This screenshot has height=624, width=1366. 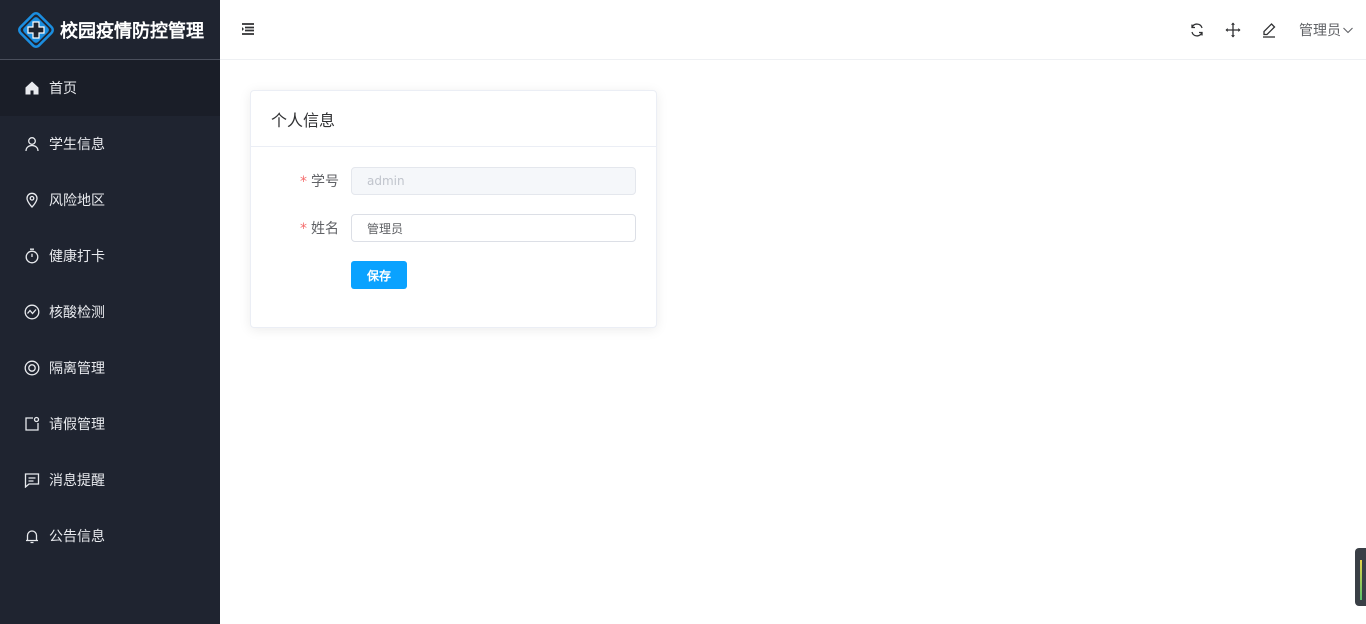 What do you see at coordinates (493, 228) in the screenshot?
I see `name-input` at bounding box center [493, 228].